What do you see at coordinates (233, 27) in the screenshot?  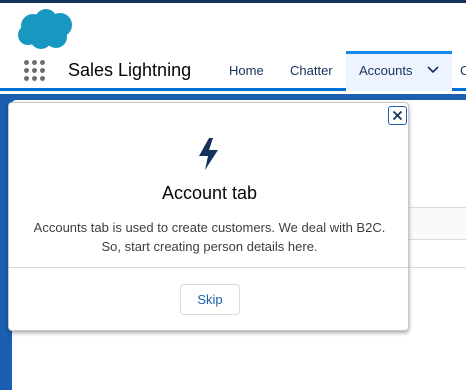 I see `global-header` at bounding box center [233, 27].